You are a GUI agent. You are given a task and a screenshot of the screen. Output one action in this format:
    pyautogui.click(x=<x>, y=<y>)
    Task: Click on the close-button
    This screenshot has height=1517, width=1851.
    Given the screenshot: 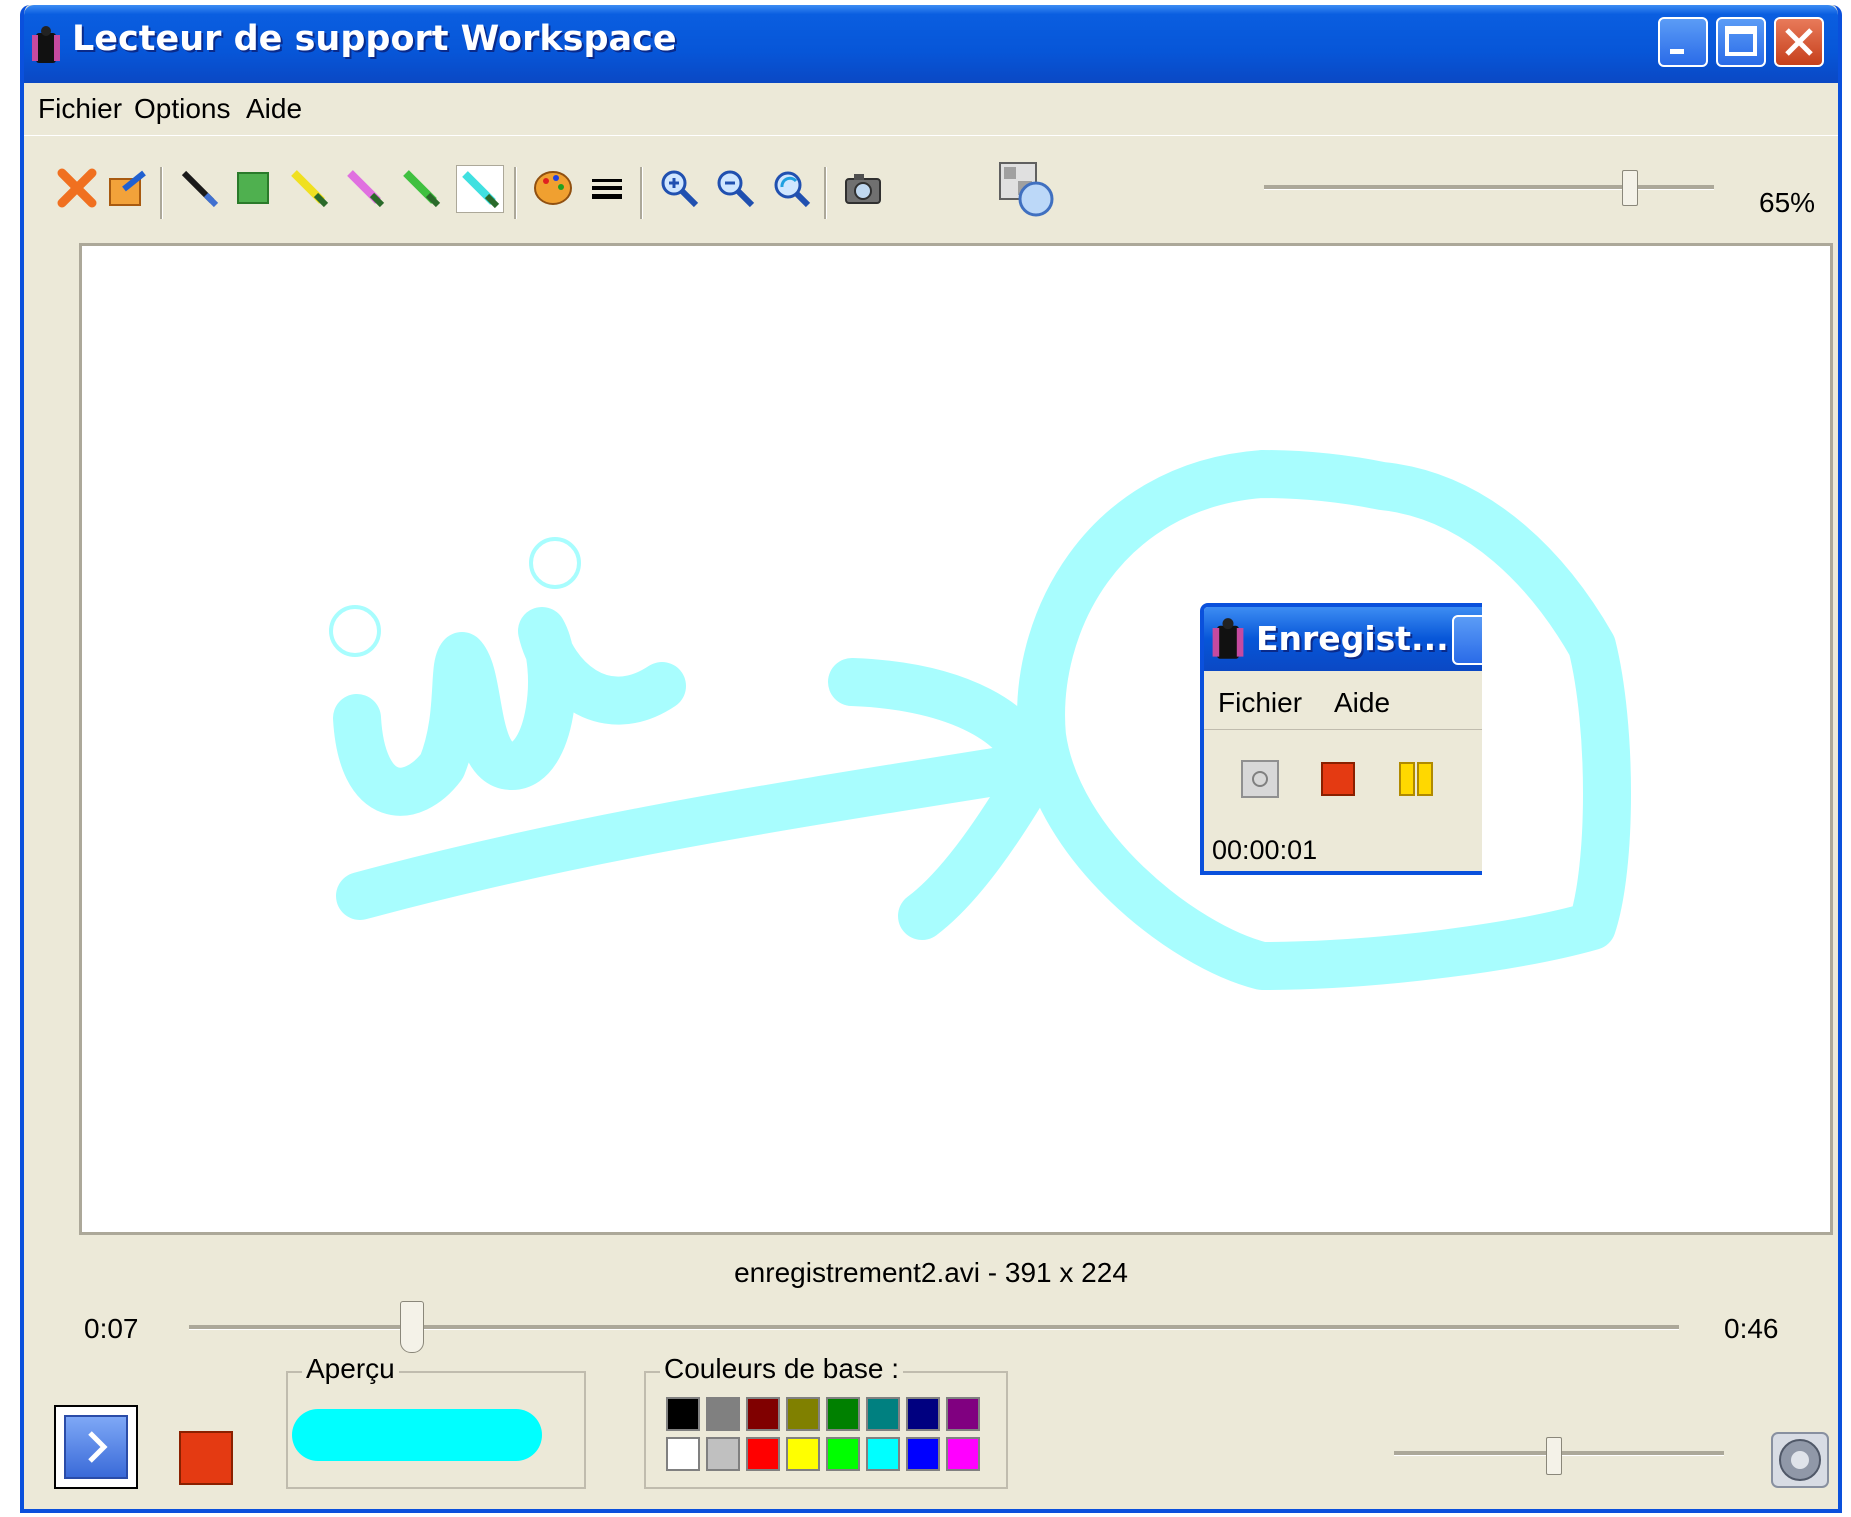 What is the action you would take?
    pyautogui.click(x=1799, y=42)
    